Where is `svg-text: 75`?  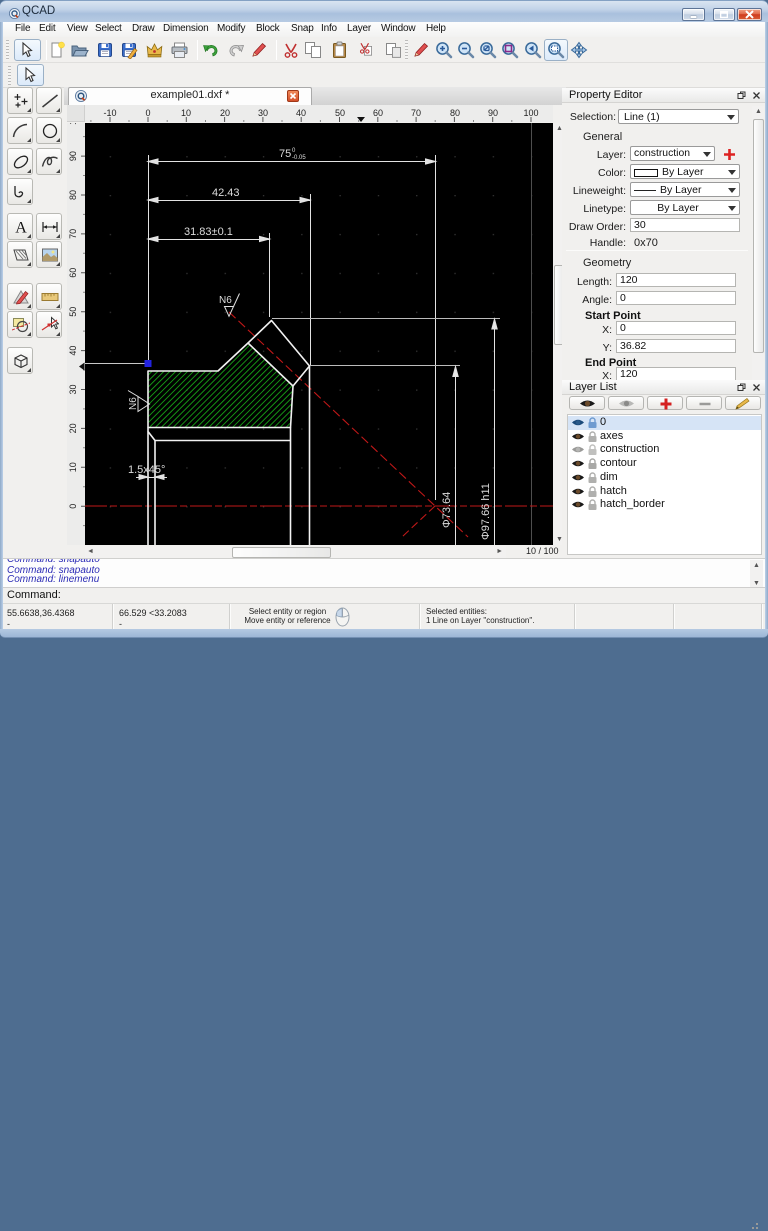 svg-text: 75 is located at coordinates (285, 154).